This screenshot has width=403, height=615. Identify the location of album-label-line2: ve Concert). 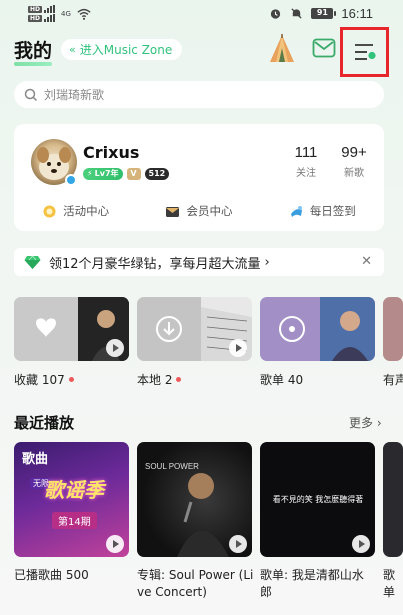
(172, 592).